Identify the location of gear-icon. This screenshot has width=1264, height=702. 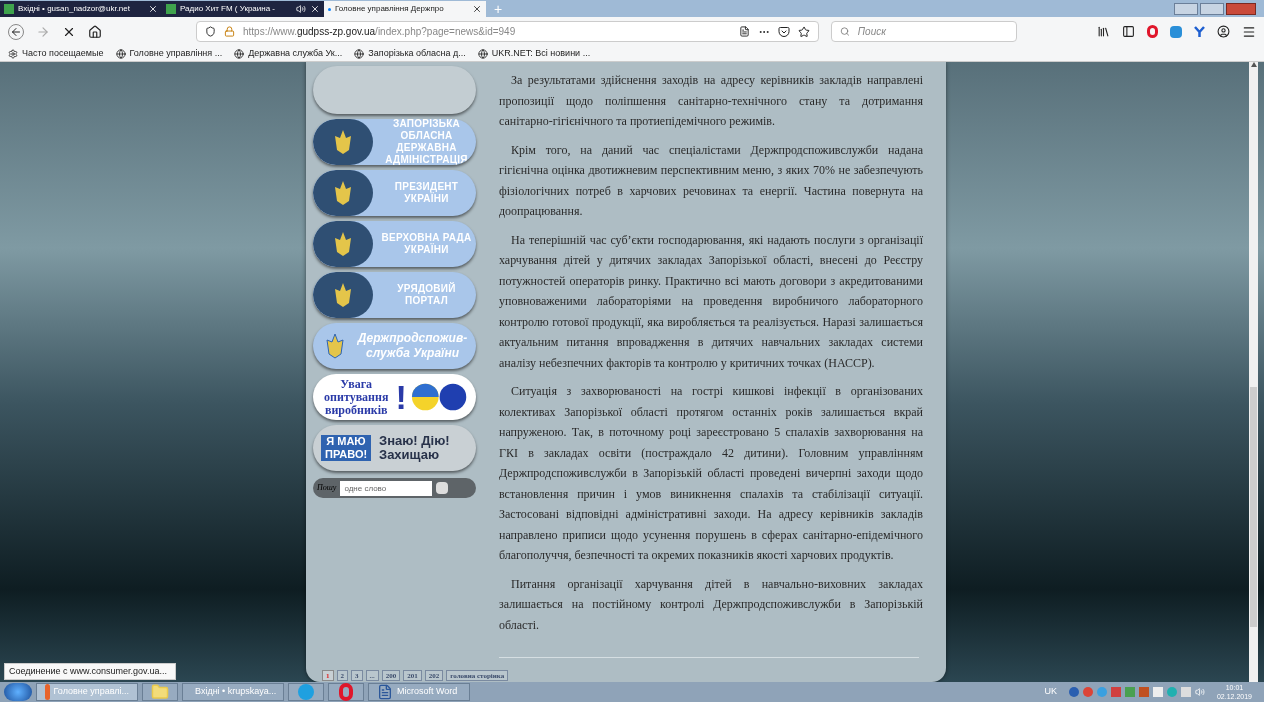
(13, 53).